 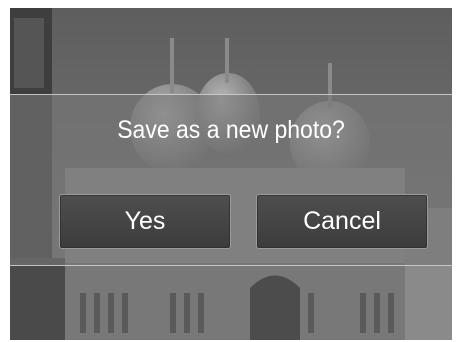 I want to click on yes-button: Yes, so click(x=145, y=221).